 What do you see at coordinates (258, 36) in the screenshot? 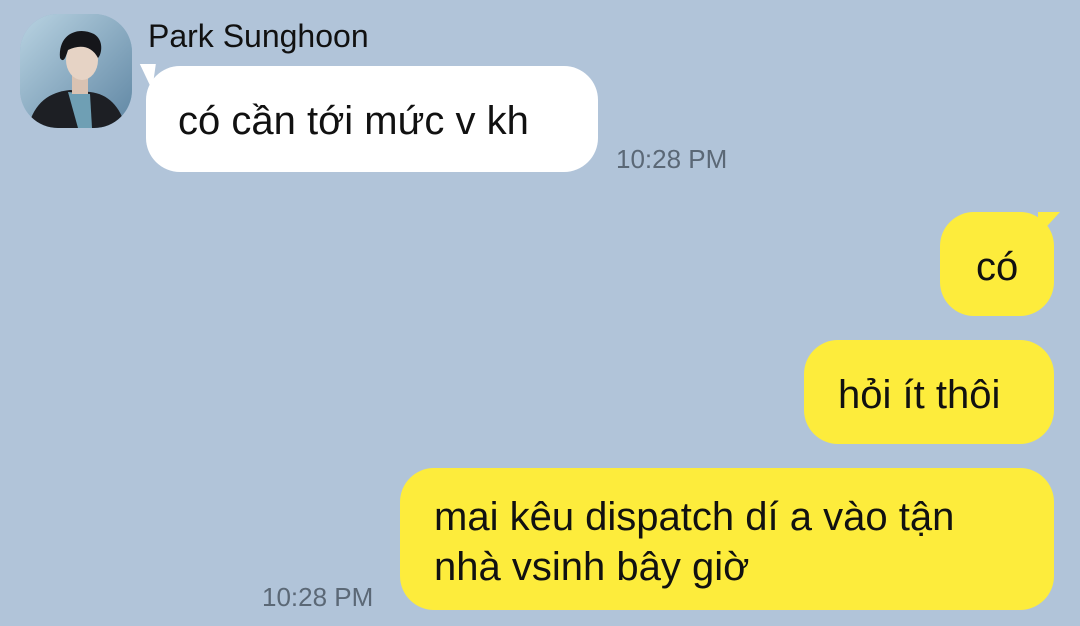
I see `contact-name: Park Sunghoon` at bounding box center [258, 36].